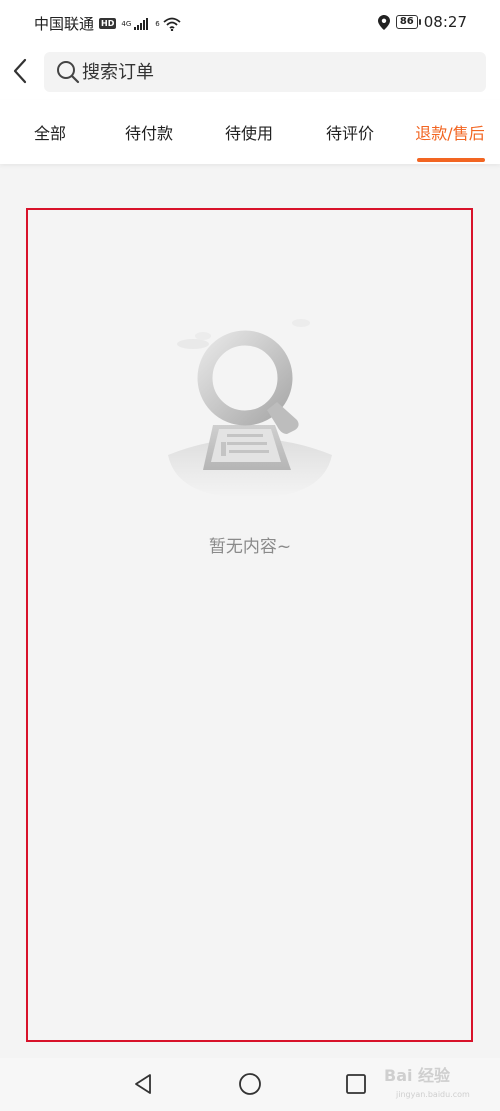  I want to click on empty-state-message: 暂无内容~, so click(250, 547).